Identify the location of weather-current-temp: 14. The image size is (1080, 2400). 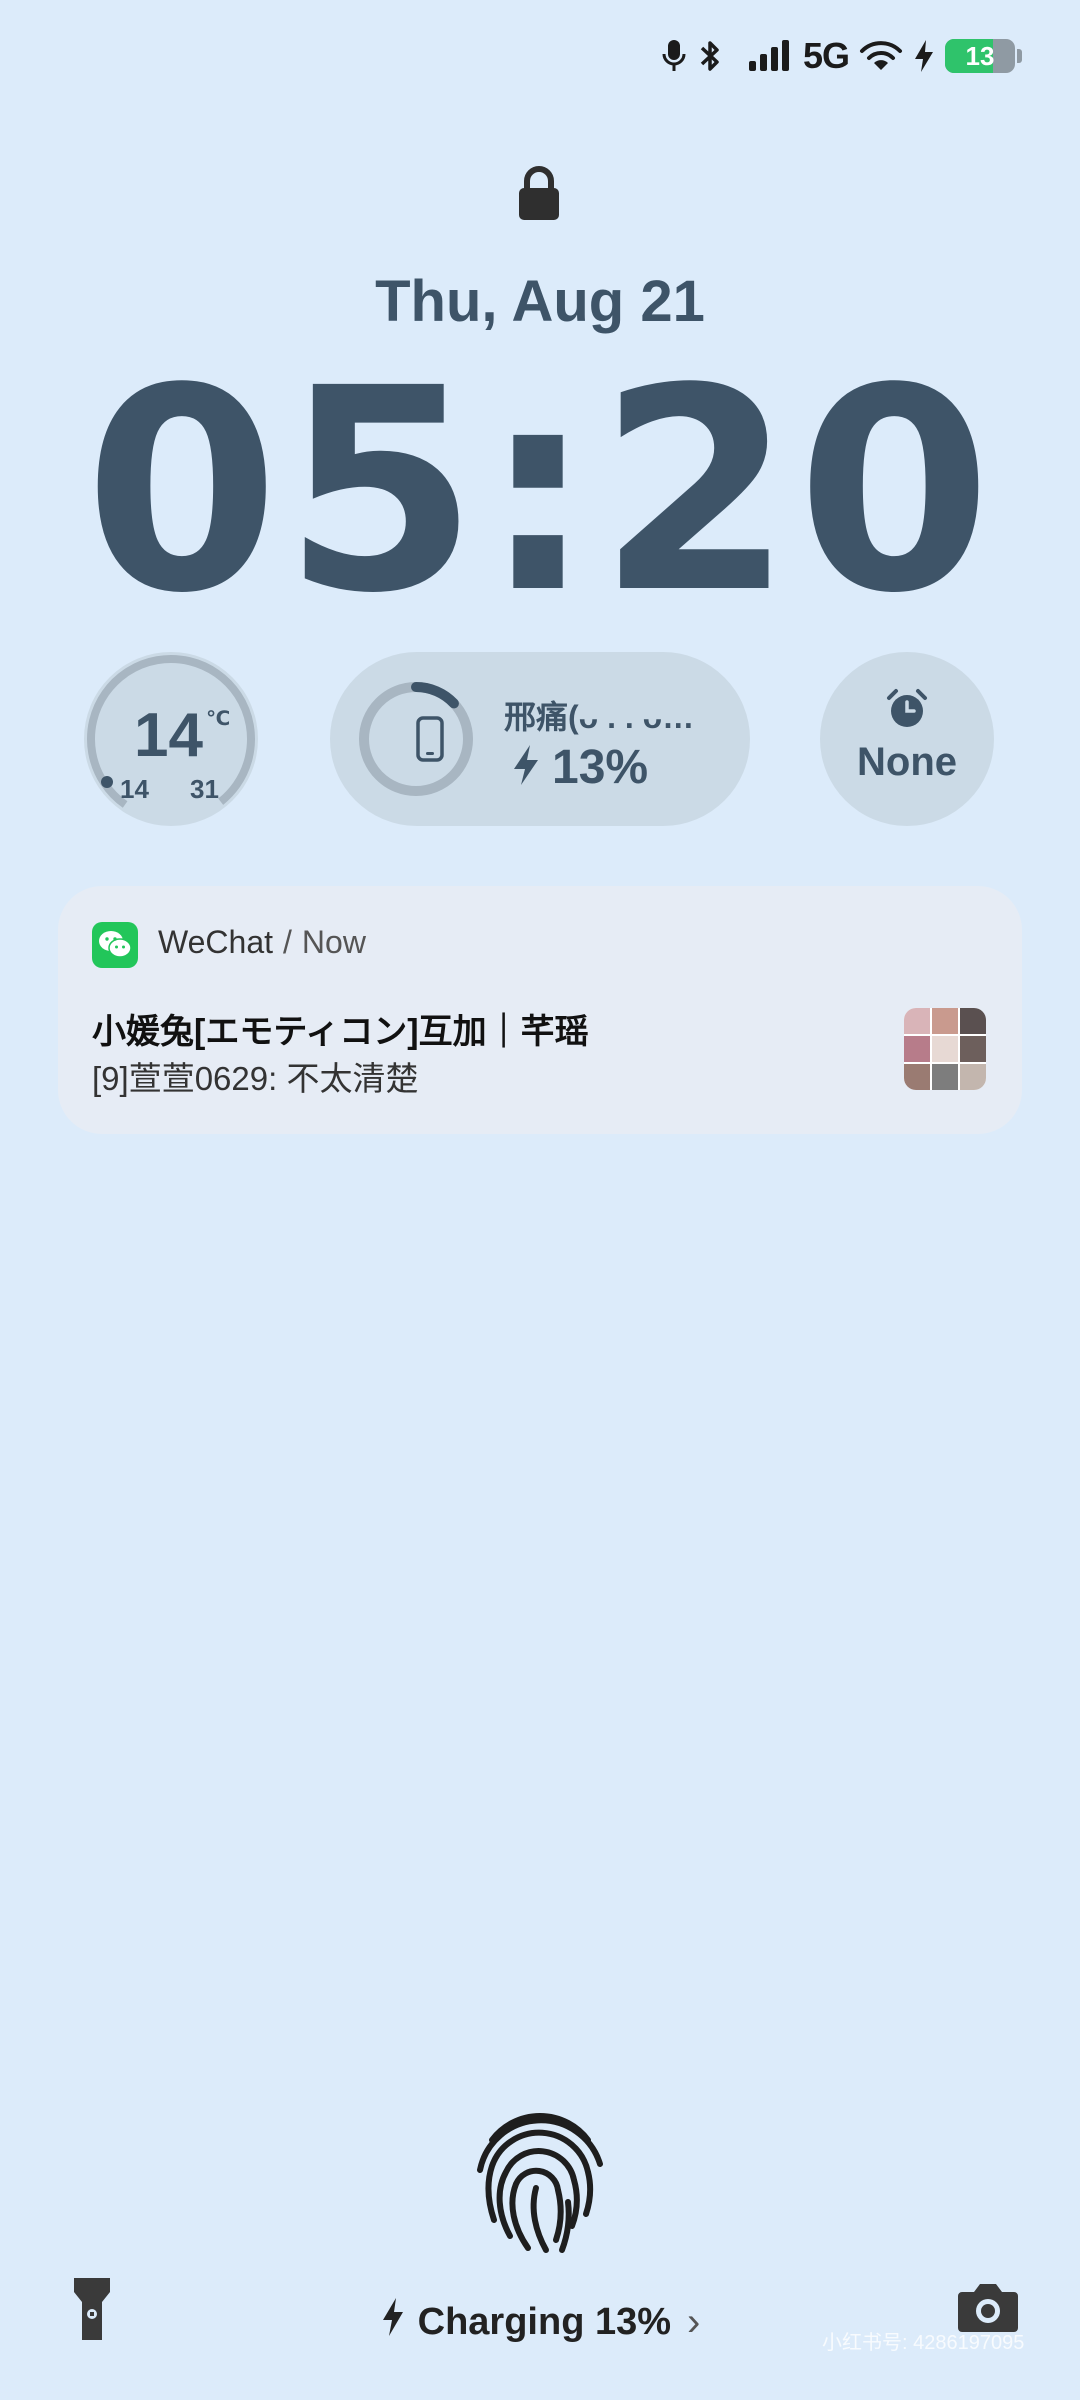
(168, 735).